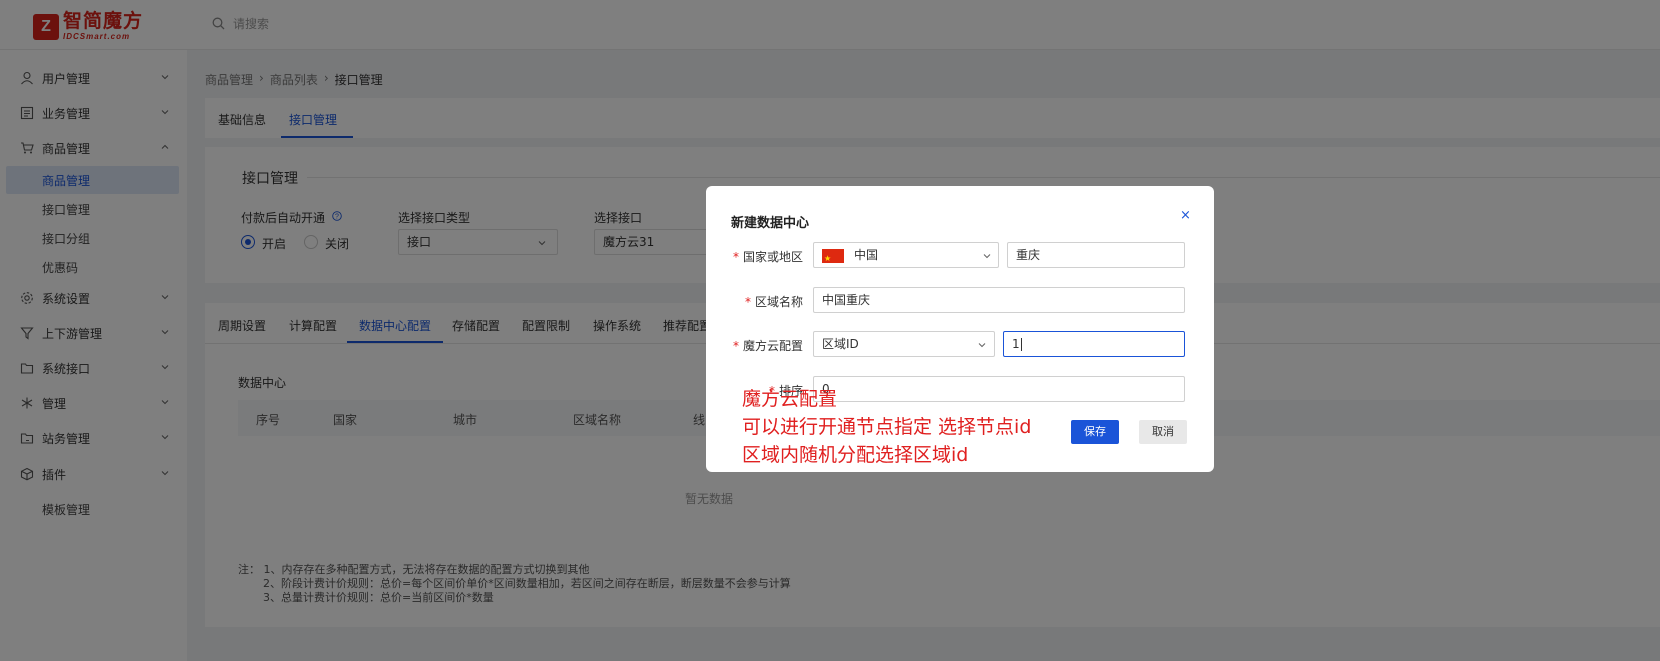 The image size is (1660, 661). Describe the element at coordinates (906, 256) in the screenshot. I see `country-select: 中国` at that location.